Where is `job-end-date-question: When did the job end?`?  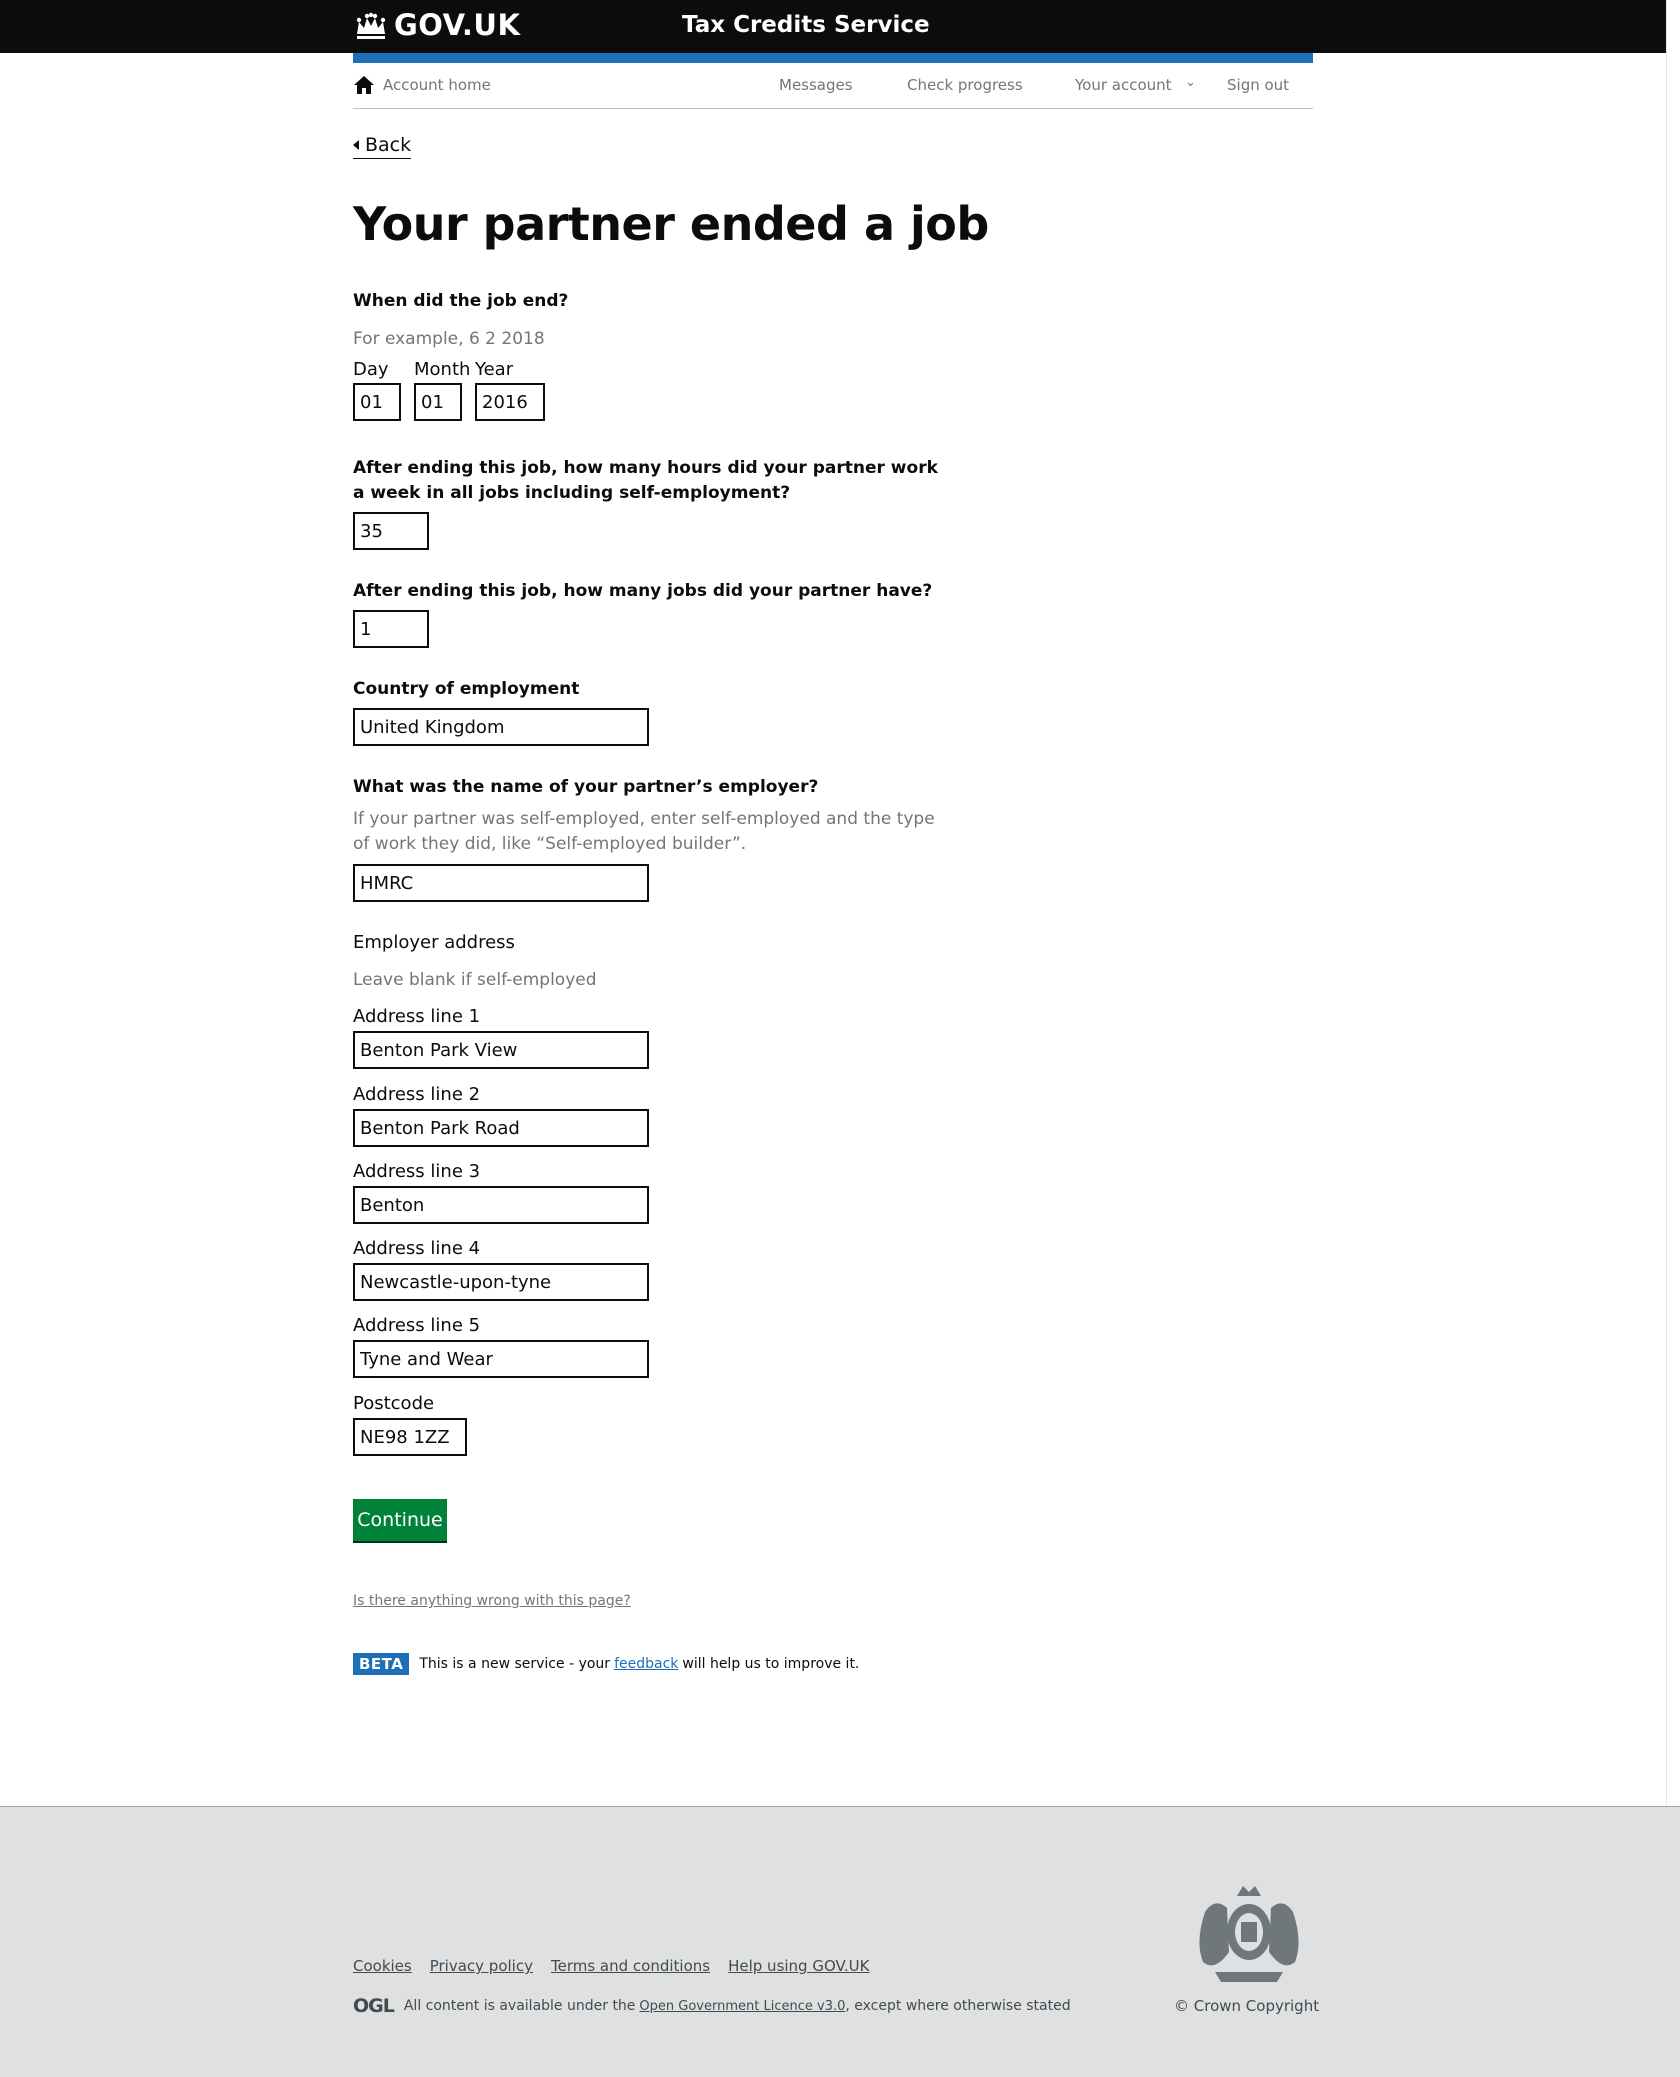 job-end-date-question: When did the job end? is located at coordinates (461, 301).